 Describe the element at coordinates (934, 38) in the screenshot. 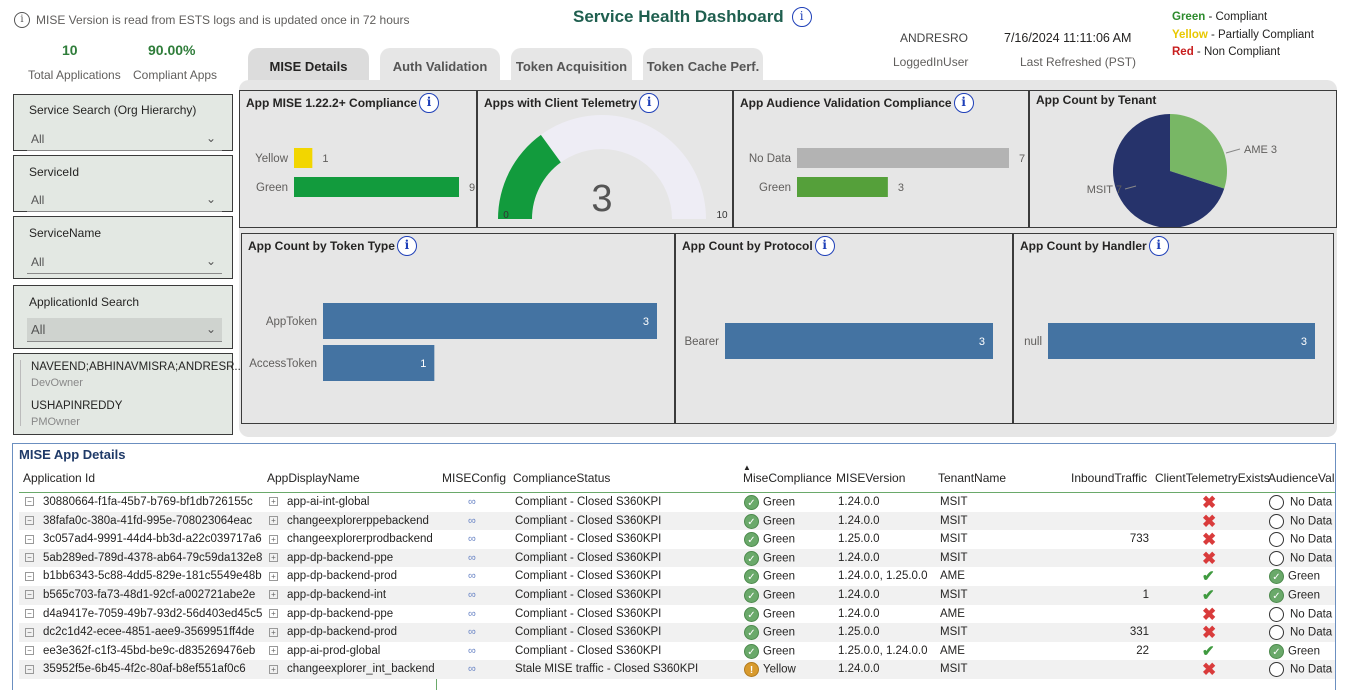

I see `user-name: ANDRESRO` at that location.